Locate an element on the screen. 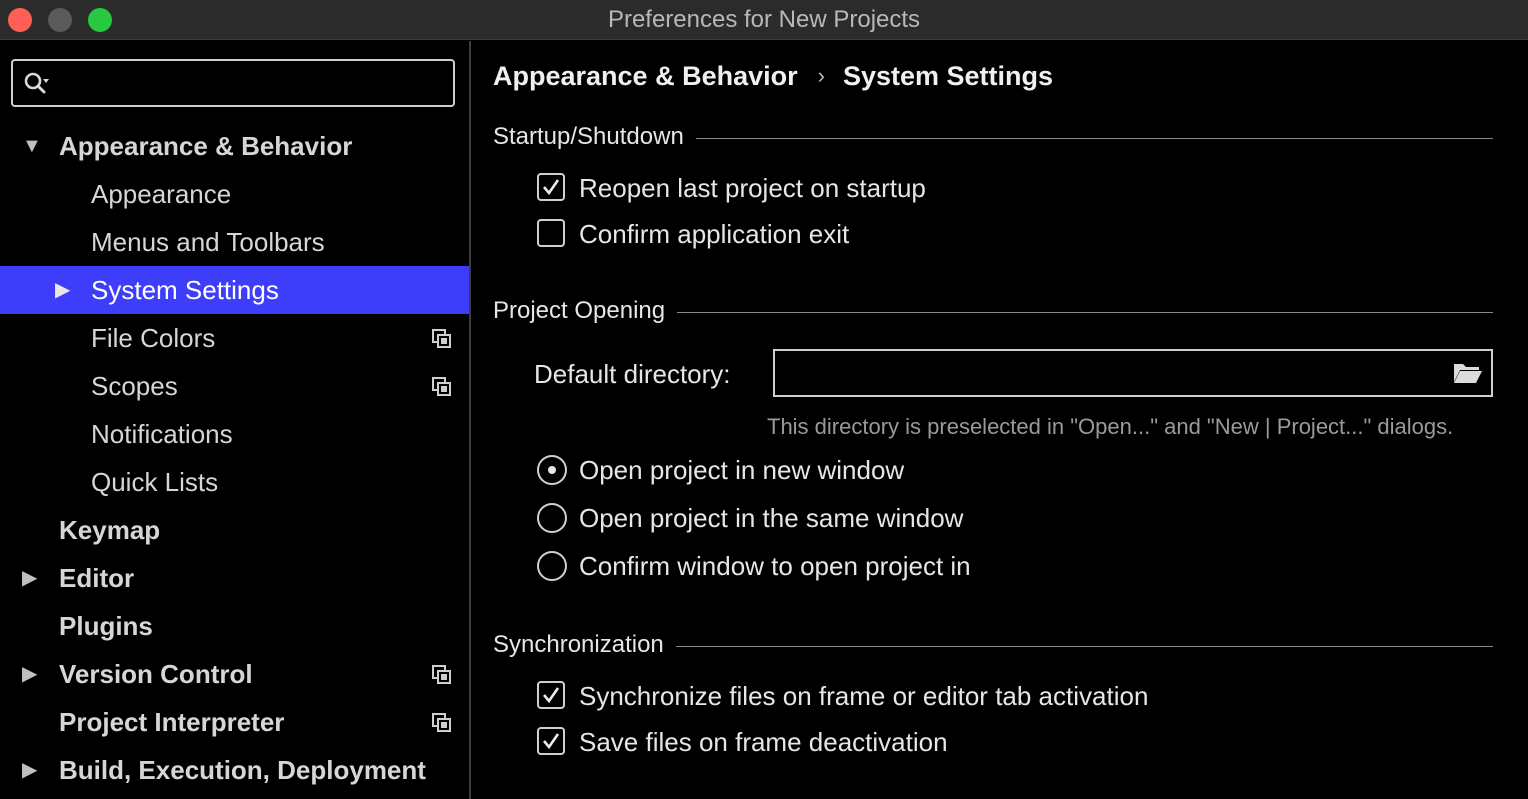 The width and height of the screenshot is (1528, 799). tree-item-scopes: Scopes is located at coordinates (234, 386).